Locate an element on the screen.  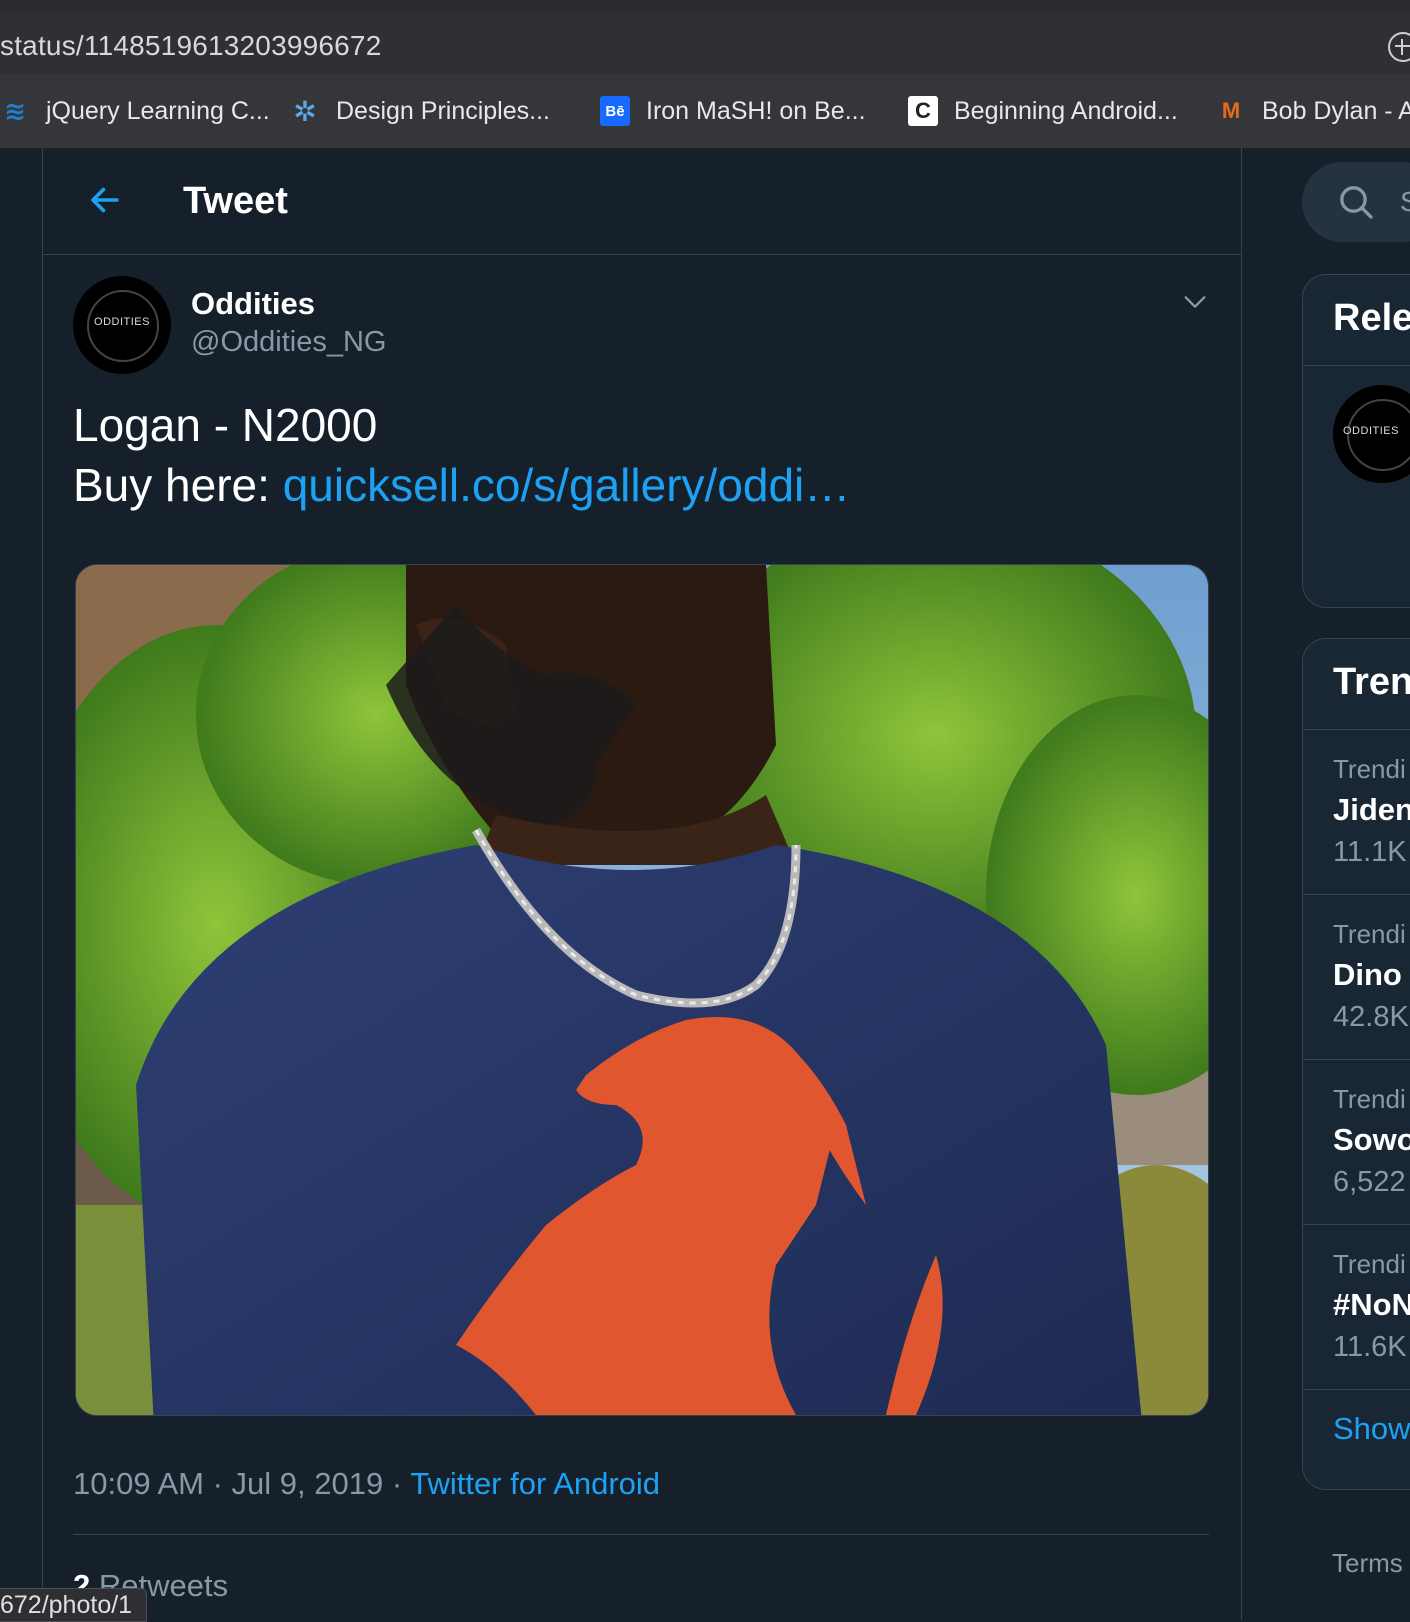
trend-count: 42.8K is located at coordinates (1371, 1017).